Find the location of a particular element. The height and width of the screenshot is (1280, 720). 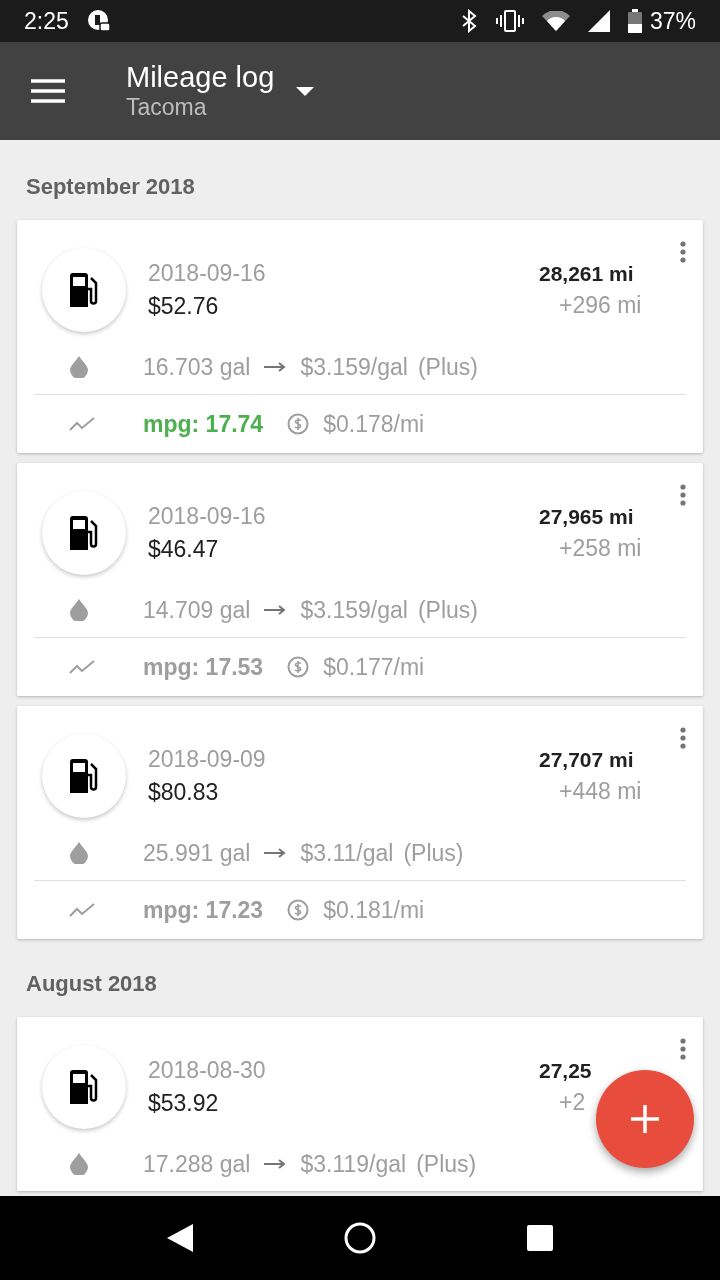

dropdown-caret-icon is located at coordinates (305, 91).